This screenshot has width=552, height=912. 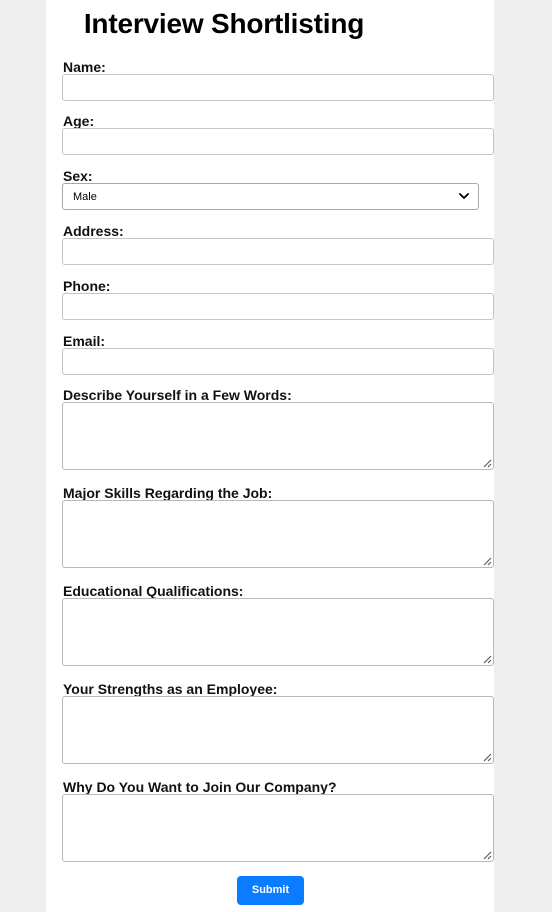 I want to click on chevron-down-icon, so click(x=464, y=196).